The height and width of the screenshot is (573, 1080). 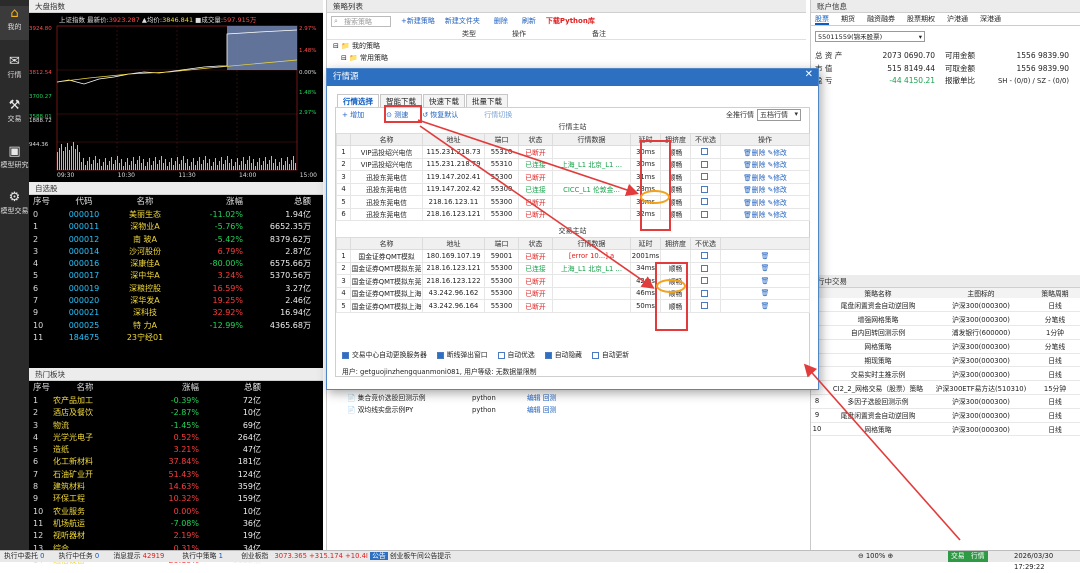 What do you see at coordinates (881, 19) in the screenshot?
I see `tab-margin: 融资融券` at bounding box center [881, 19].